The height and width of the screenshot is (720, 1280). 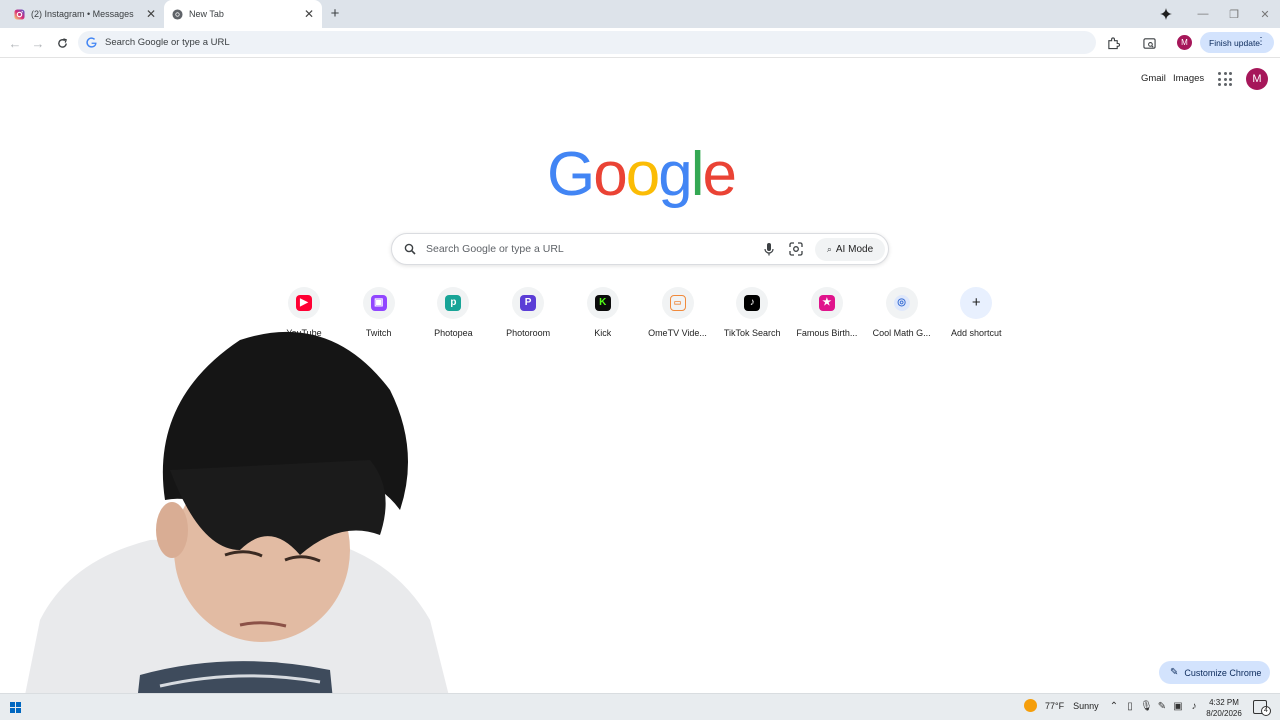 I want to click on customize-chrome-button: ✎ Customize Chrome, so click(x=1214, y=672).